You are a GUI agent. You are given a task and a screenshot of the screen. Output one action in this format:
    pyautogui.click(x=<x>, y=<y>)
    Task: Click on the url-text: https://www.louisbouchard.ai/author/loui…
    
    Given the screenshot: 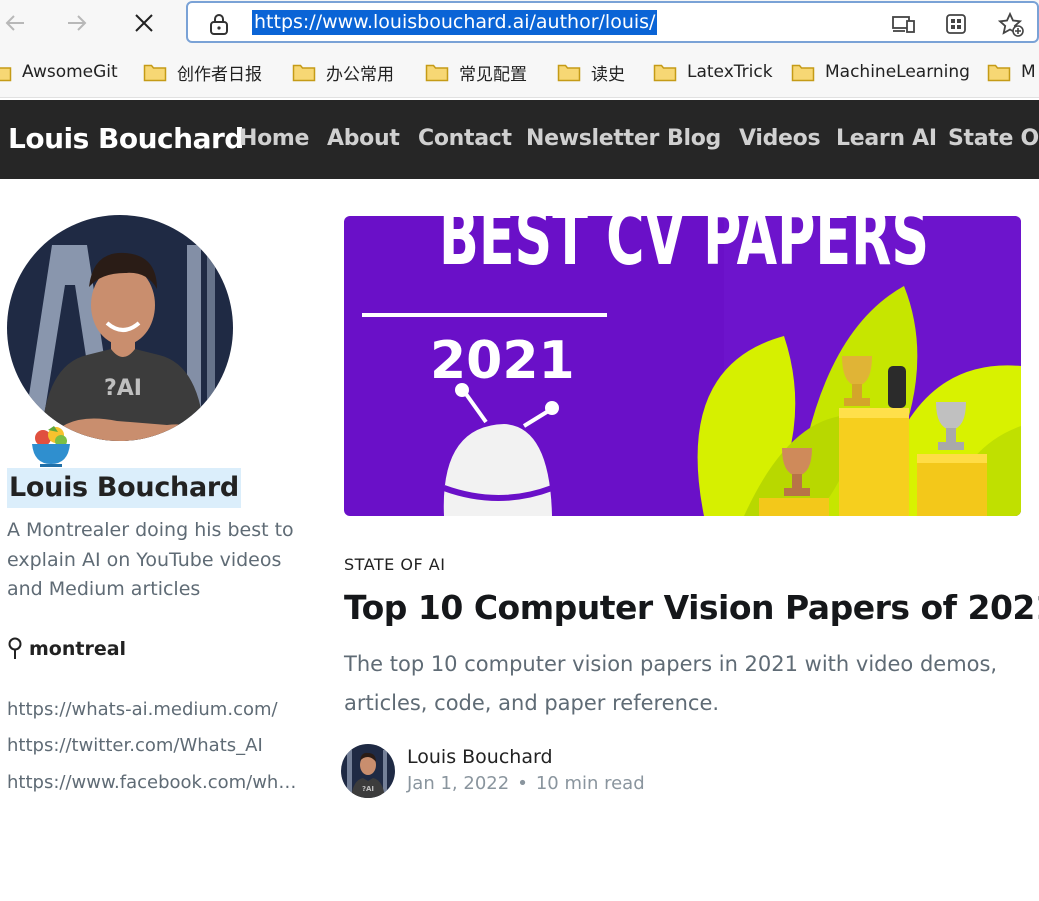 What is the action you would take?
    pyautogui.click(x=455, y=22)
    